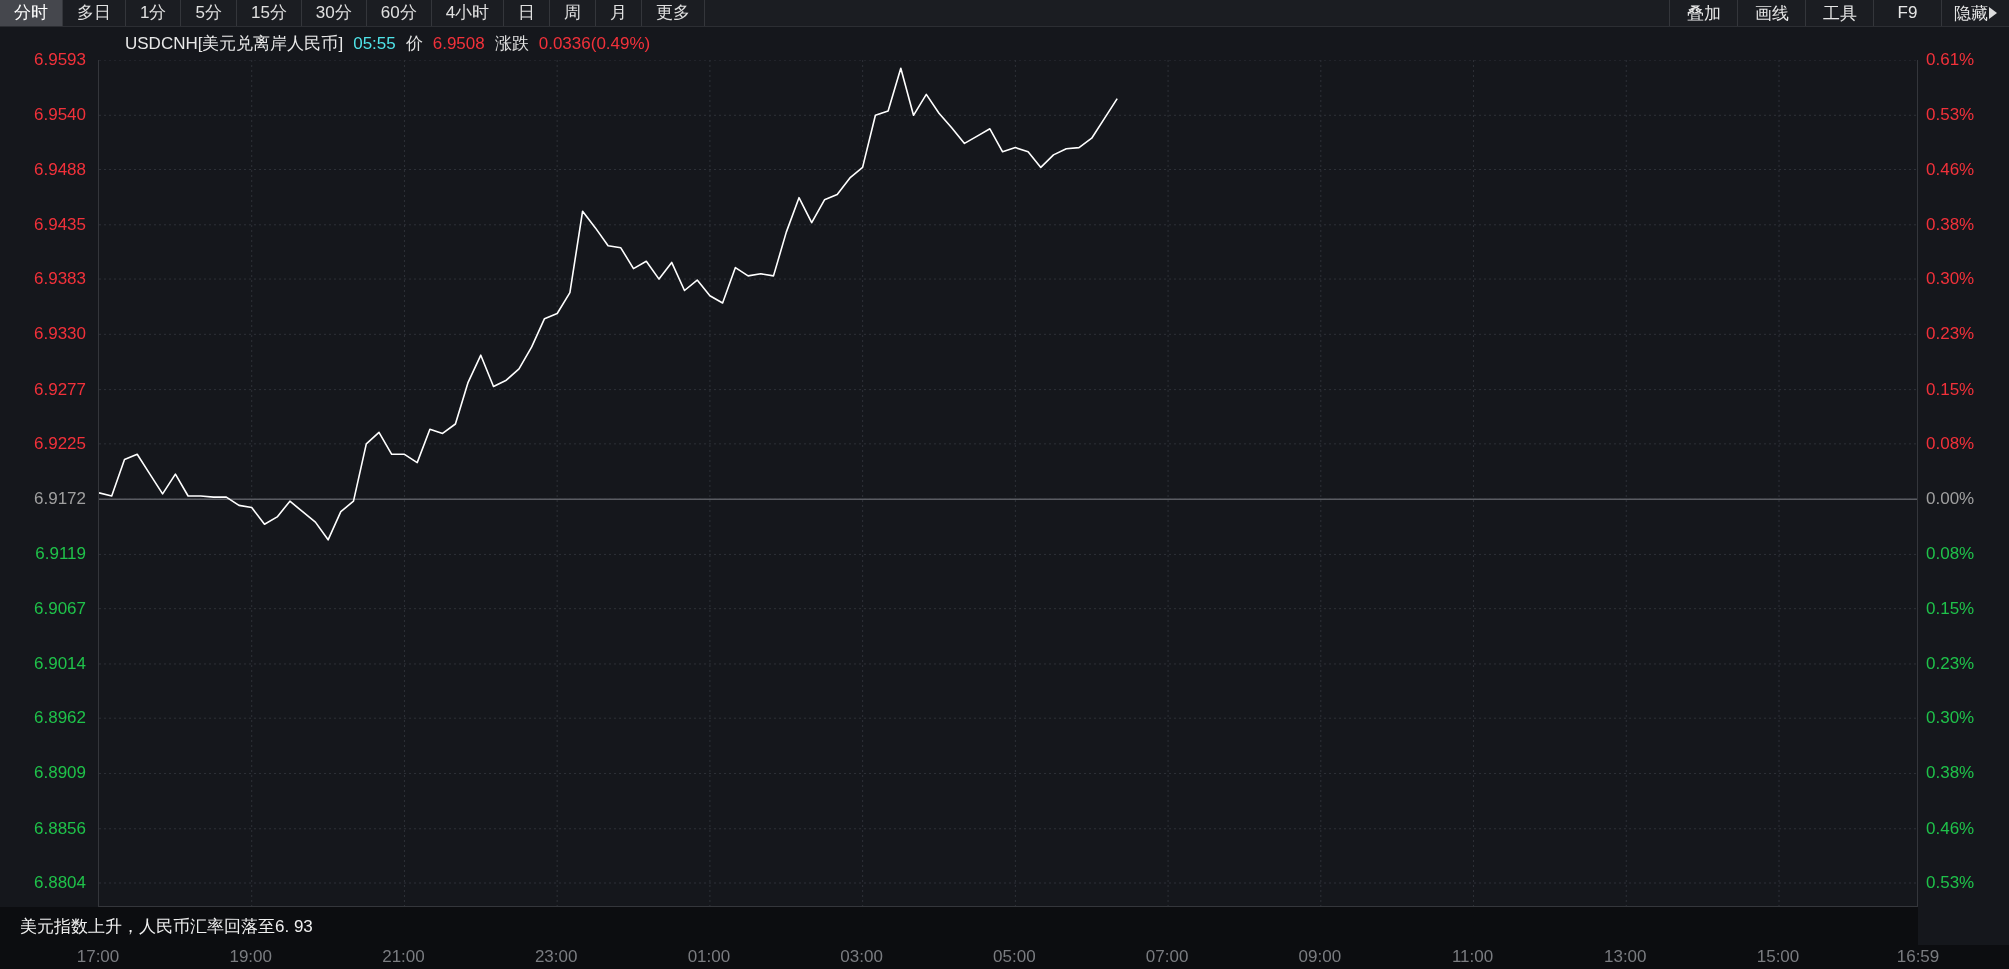 This screenshot has width=2009, height=969. Describe the element at coordinates (250, 957) in the screenshot. I see `time-tick-label: 19:00` at that location.